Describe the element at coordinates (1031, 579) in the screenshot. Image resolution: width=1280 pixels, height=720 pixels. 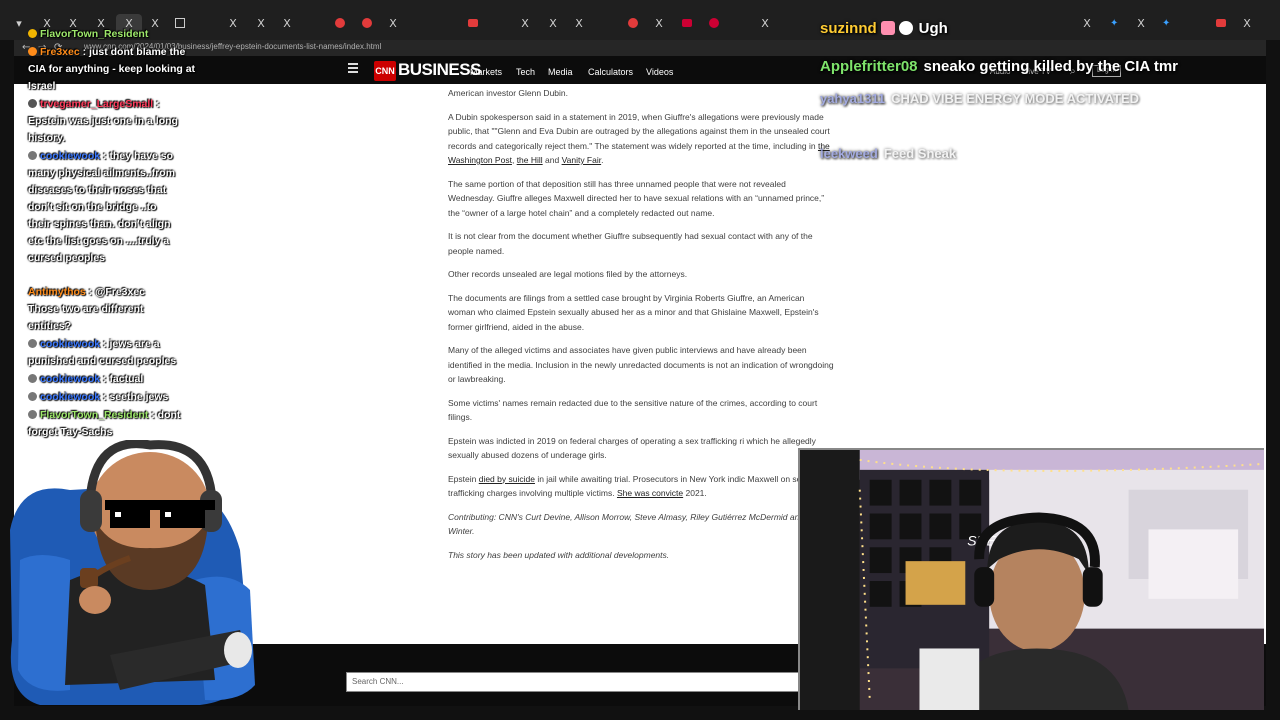
I see `webcam-feed: SNEAKO` at that location.